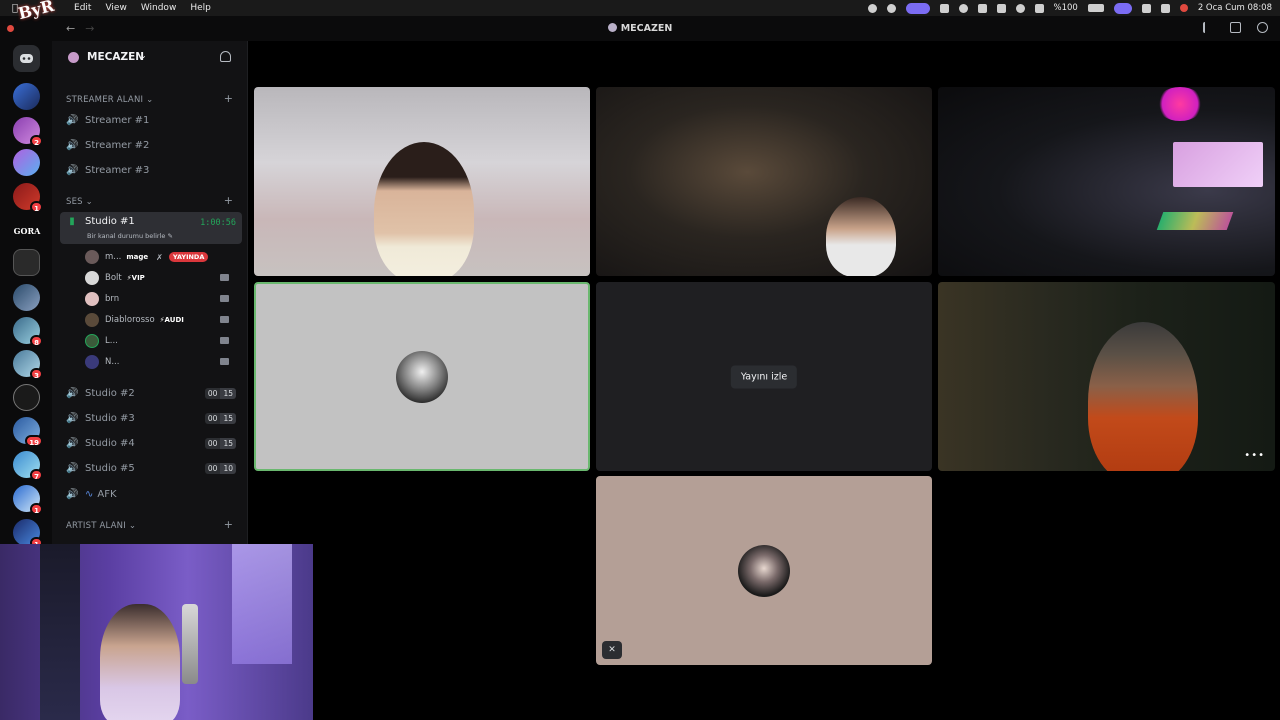  What do you see at coordinates (28, 466) in the screenshot?
I see `server-icon-11: 7` at bounding box center [28, 466].